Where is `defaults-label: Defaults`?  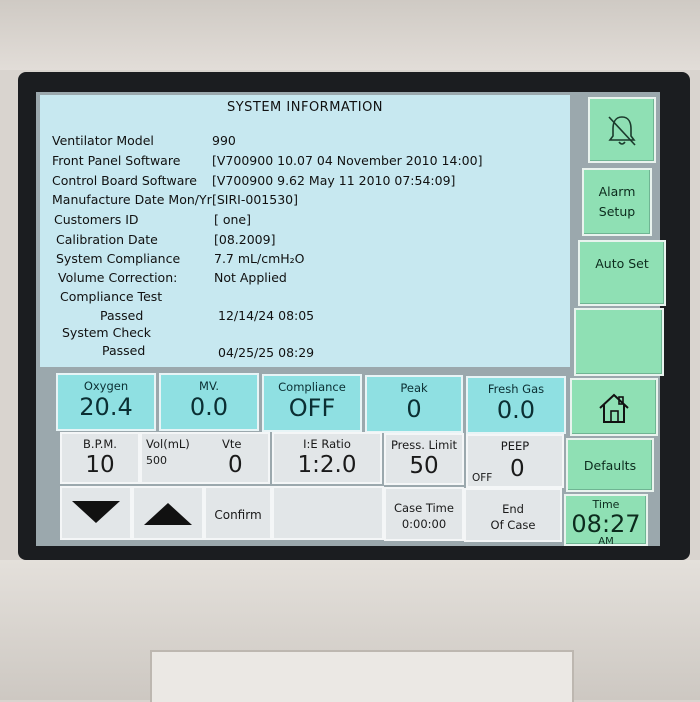 defaults-label: Defaults is located at coordinates (610, 465).